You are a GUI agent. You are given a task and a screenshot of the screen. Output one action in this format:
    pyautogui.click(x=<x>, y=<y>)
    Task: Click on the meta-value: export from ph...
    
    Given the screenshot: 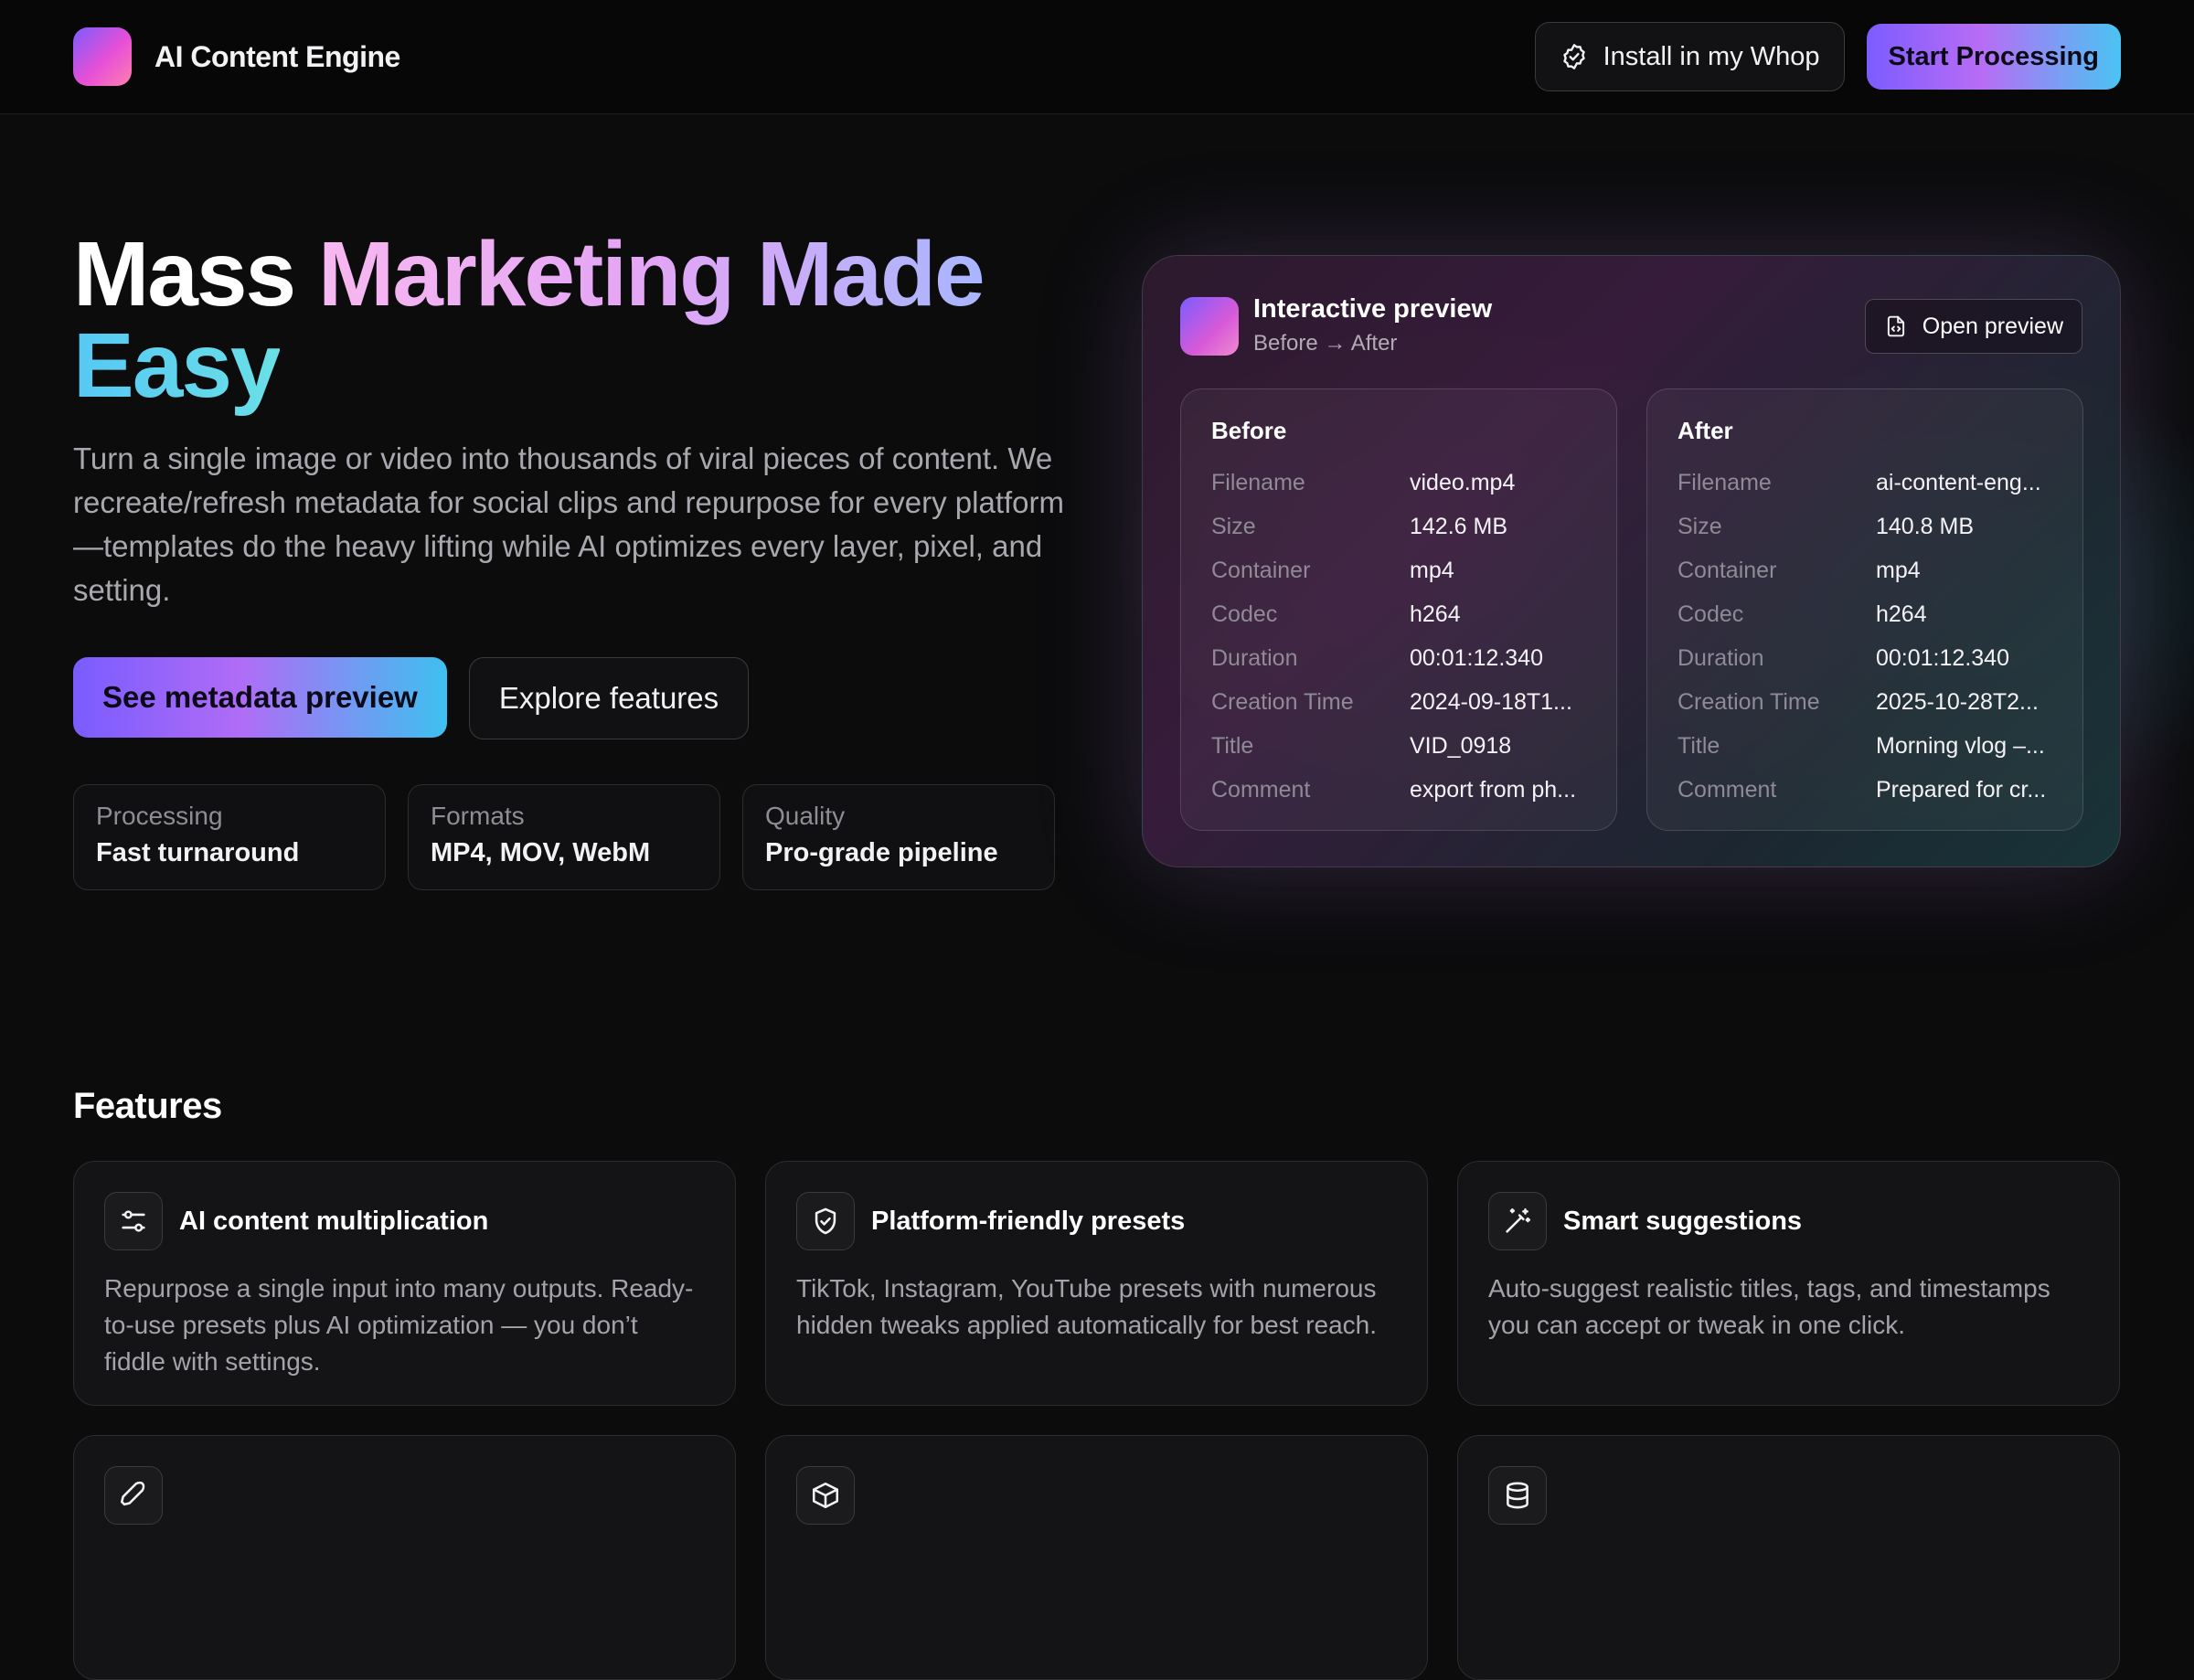 What is the action you would take?
    pyautogui.click(x=1494, y=790)
    